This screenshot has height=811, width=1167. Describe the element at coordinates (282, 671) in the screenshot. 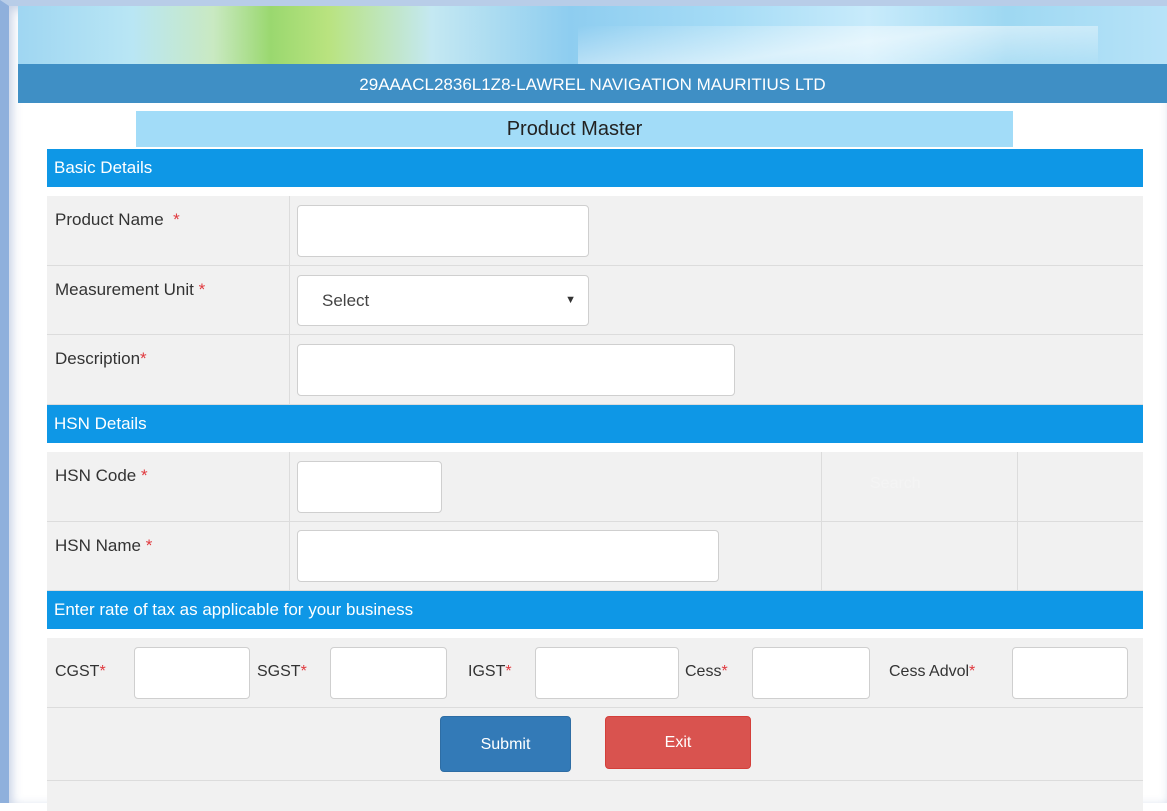

I see `sgst-label: SGST*` at that location.